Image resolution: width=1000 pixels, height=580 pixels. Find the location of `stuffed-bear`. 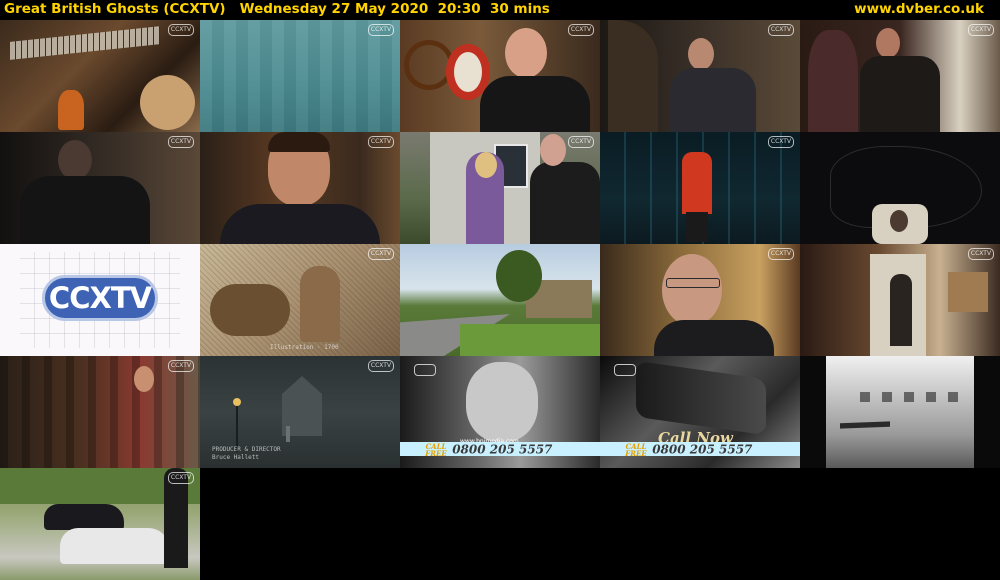

stuffed-bear is located at coordinates (167, 102).